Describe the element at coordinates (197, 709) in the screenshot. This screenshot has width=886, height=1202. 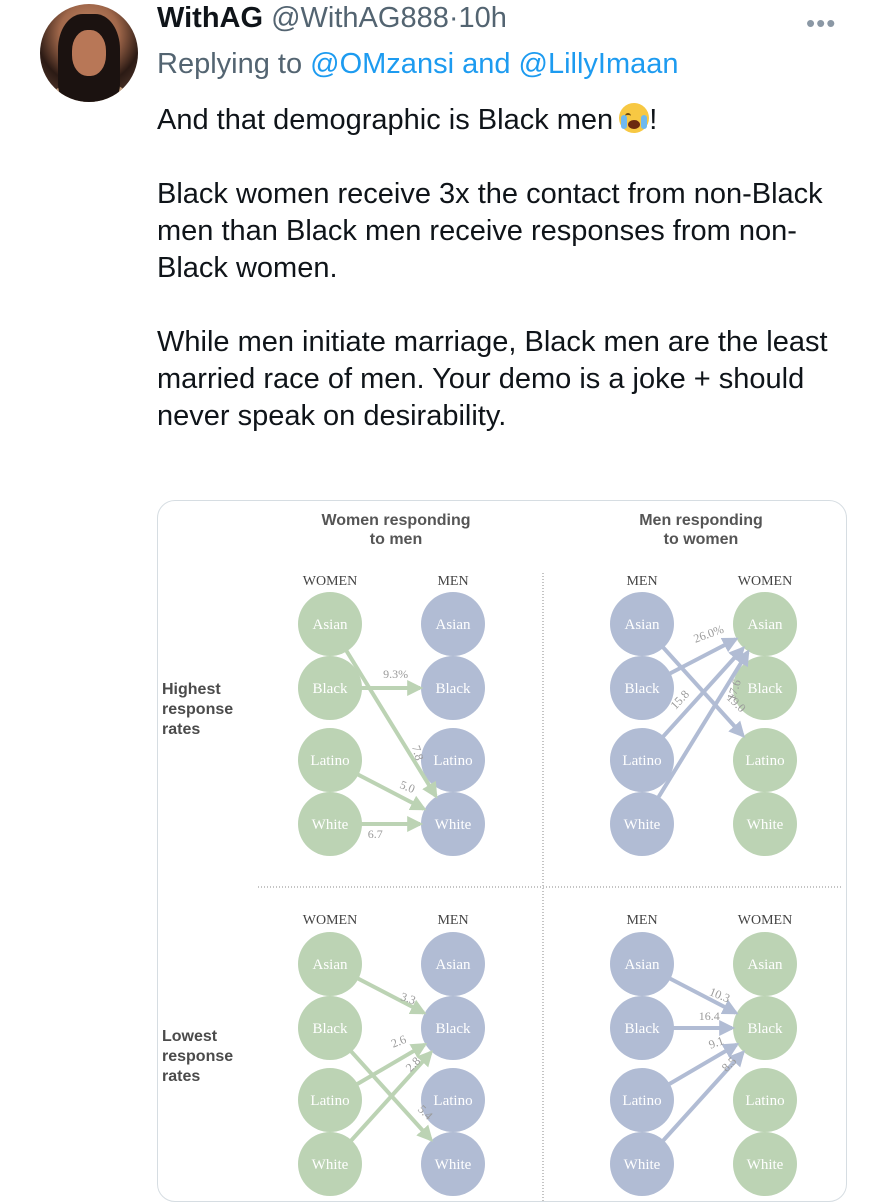
I see `row-label-1-line-2: response` at that location.